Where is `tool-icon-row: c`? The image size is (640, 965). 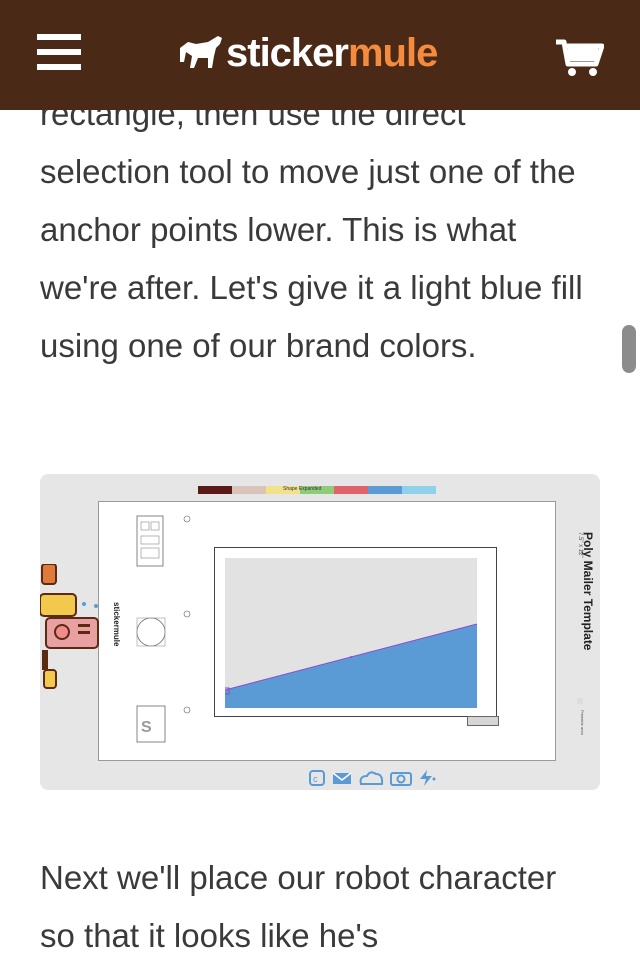 tool-icon-row: c is located at coordinates (372, 778).